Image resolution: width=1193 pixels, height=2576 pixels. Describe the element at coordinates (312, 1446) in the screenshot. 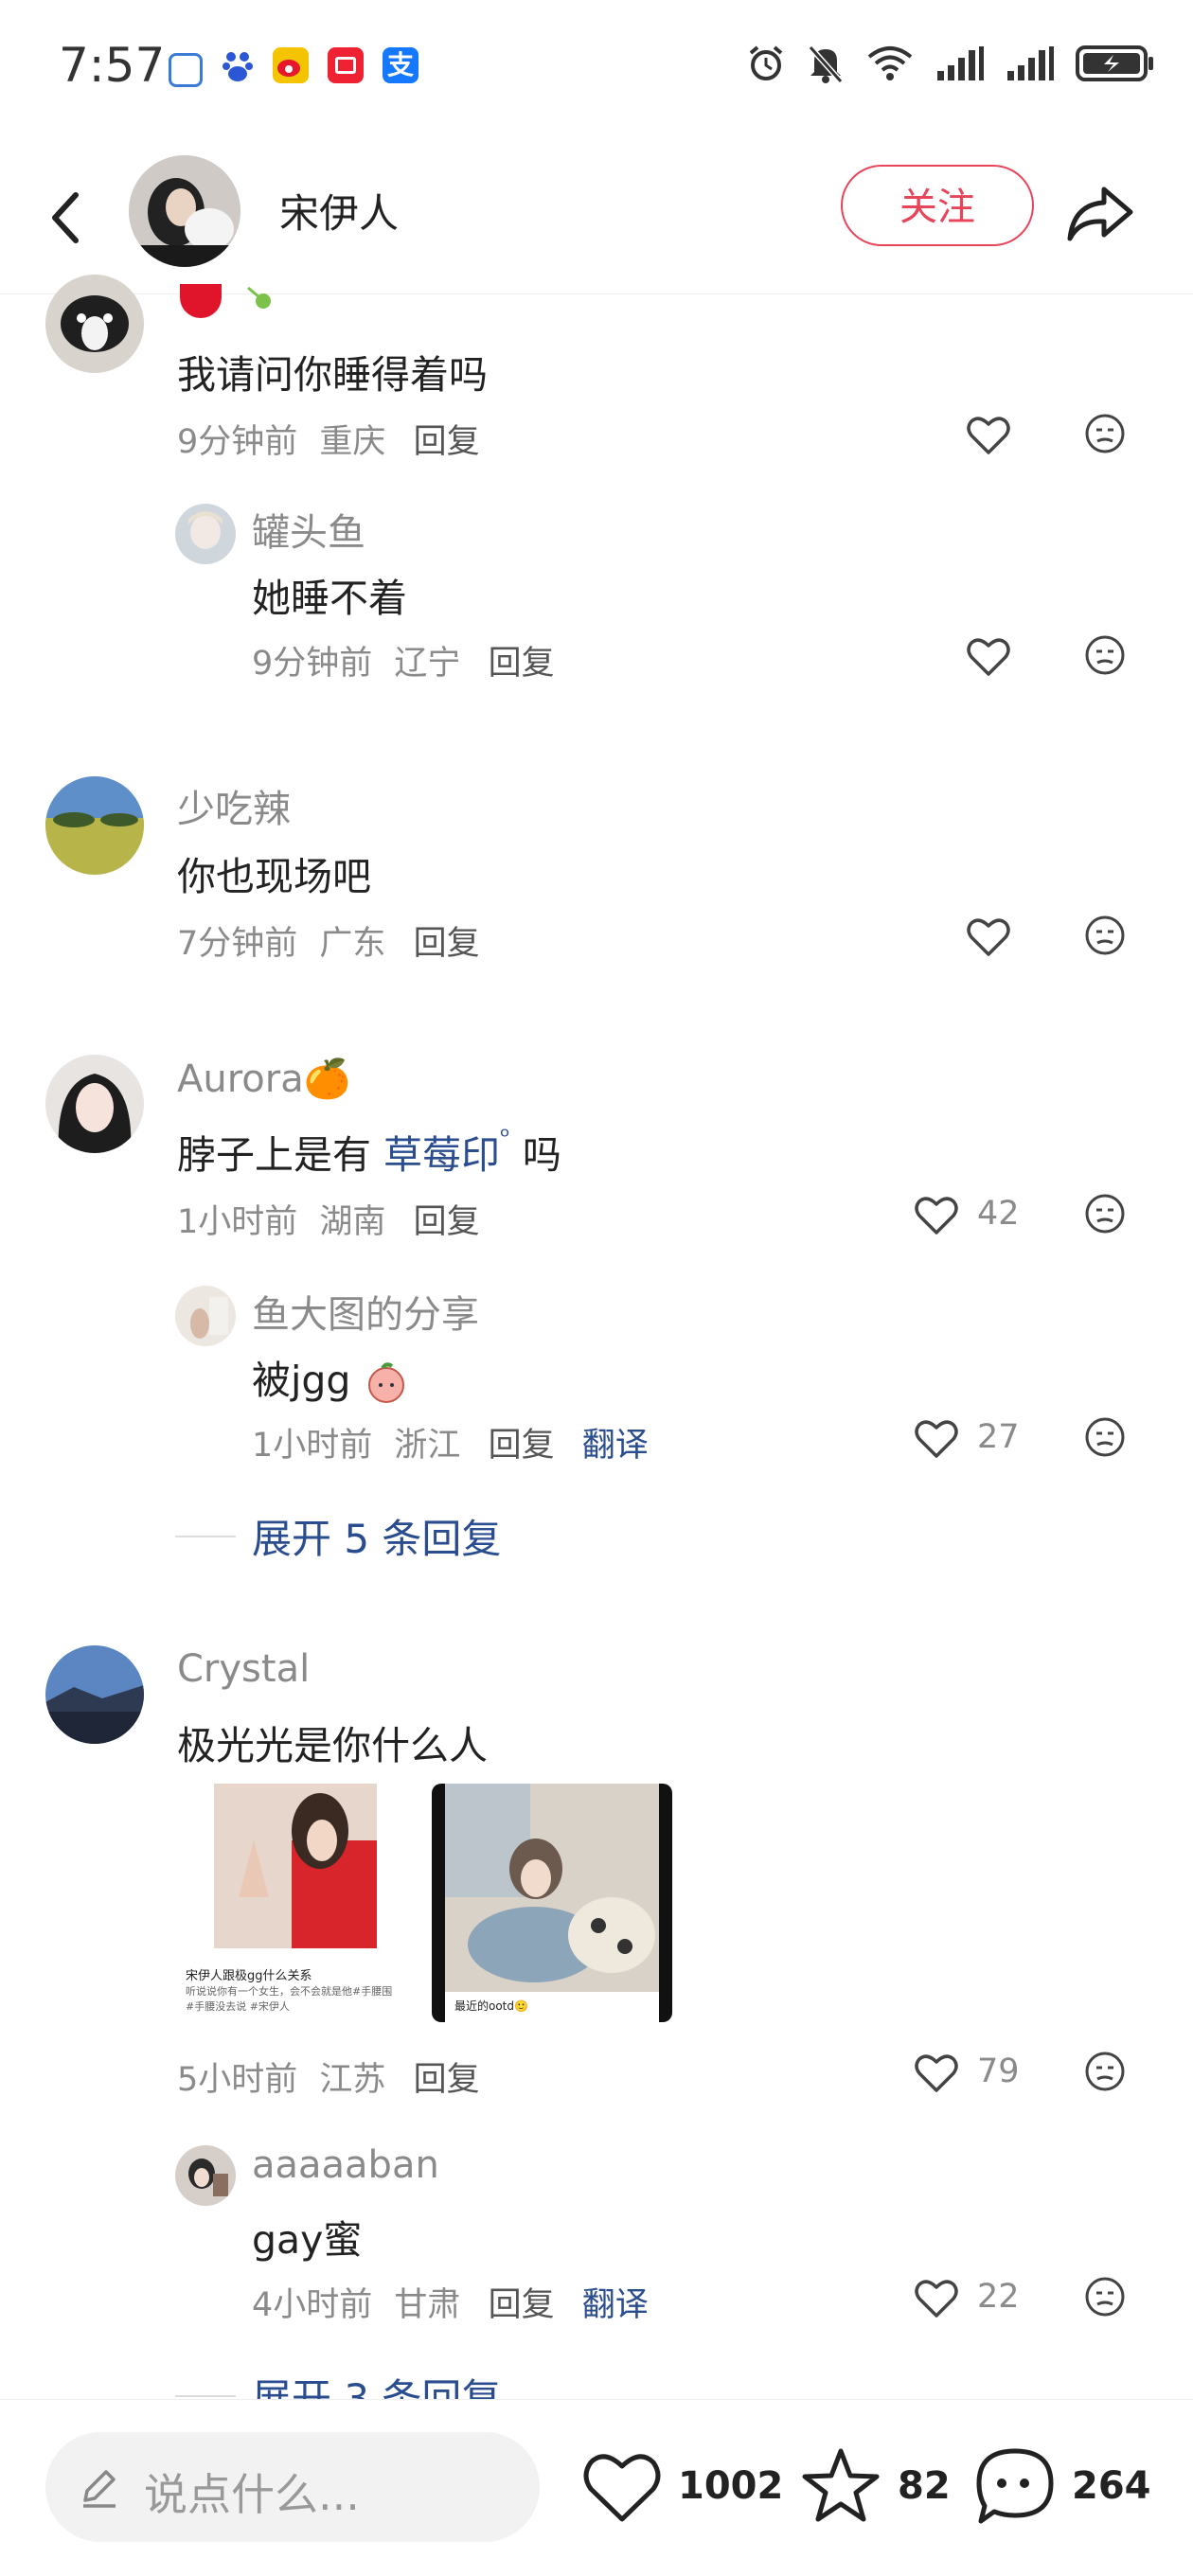

I see `reply-time: 1小时前` at that location.